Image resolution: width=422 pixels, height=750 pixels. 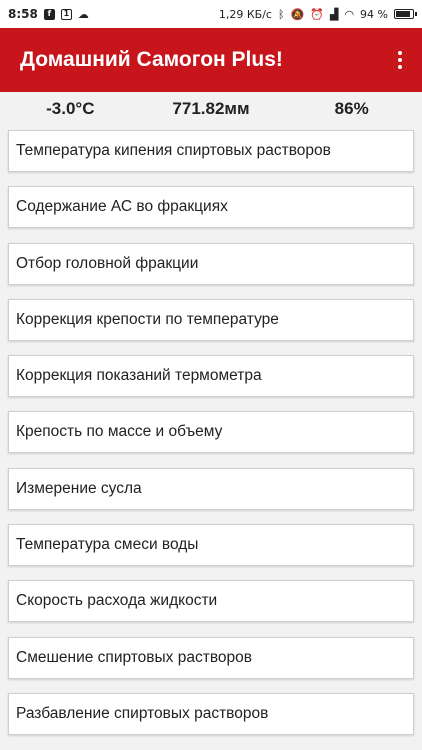 I want to click on menu-item-dilution: Разбавление спиртовых растворов, so click(x=211, y=713).